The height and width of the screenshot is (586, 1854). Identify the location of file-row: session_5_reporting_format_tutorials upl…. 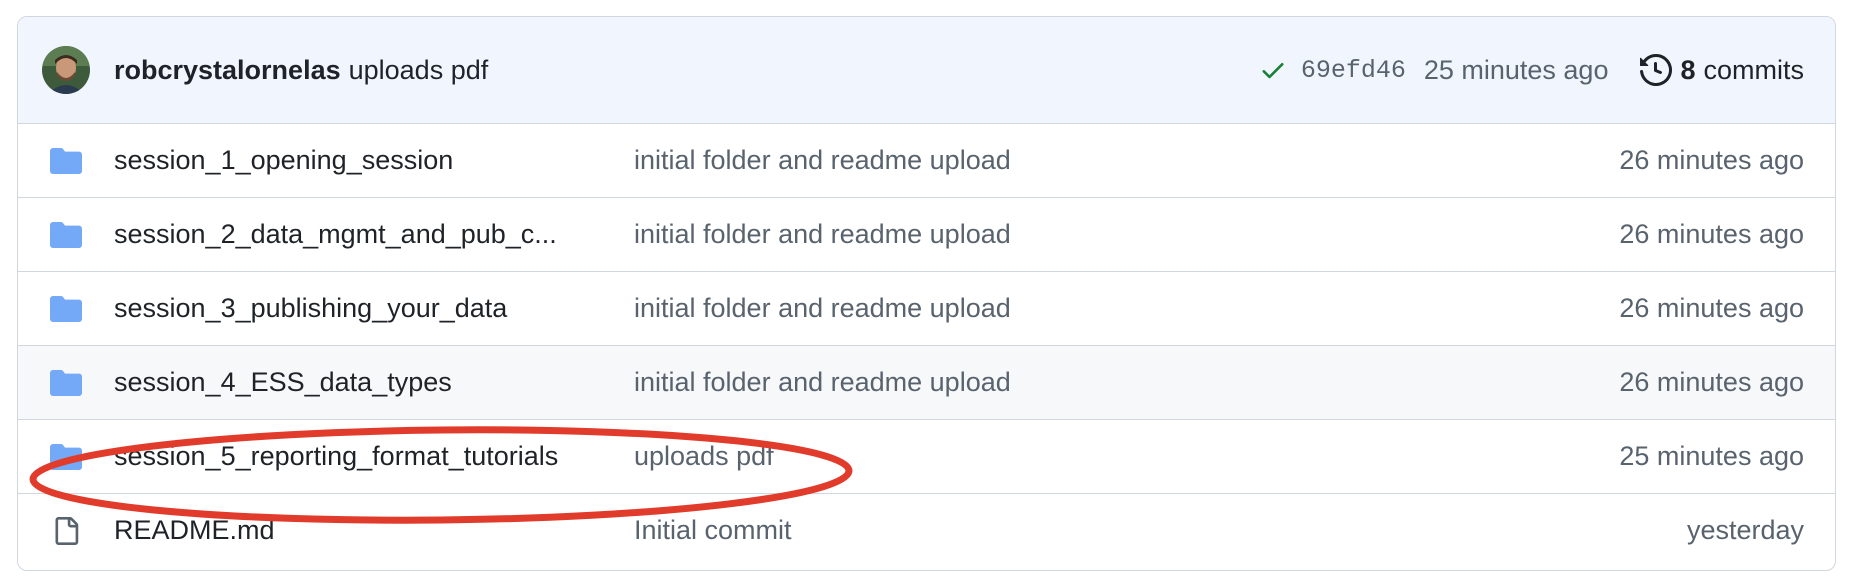
(926, 457).